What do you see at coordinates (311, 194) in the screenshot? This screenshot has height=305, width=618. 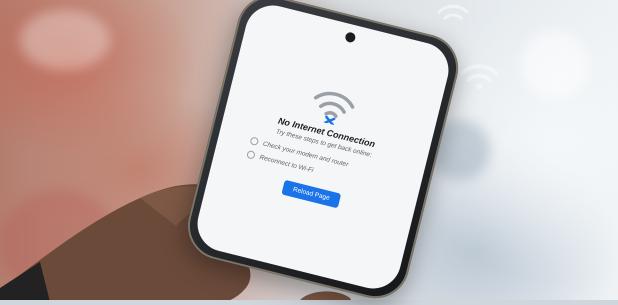 I see `reload-page-button: Reload Page` at bounding box center [311, 194].